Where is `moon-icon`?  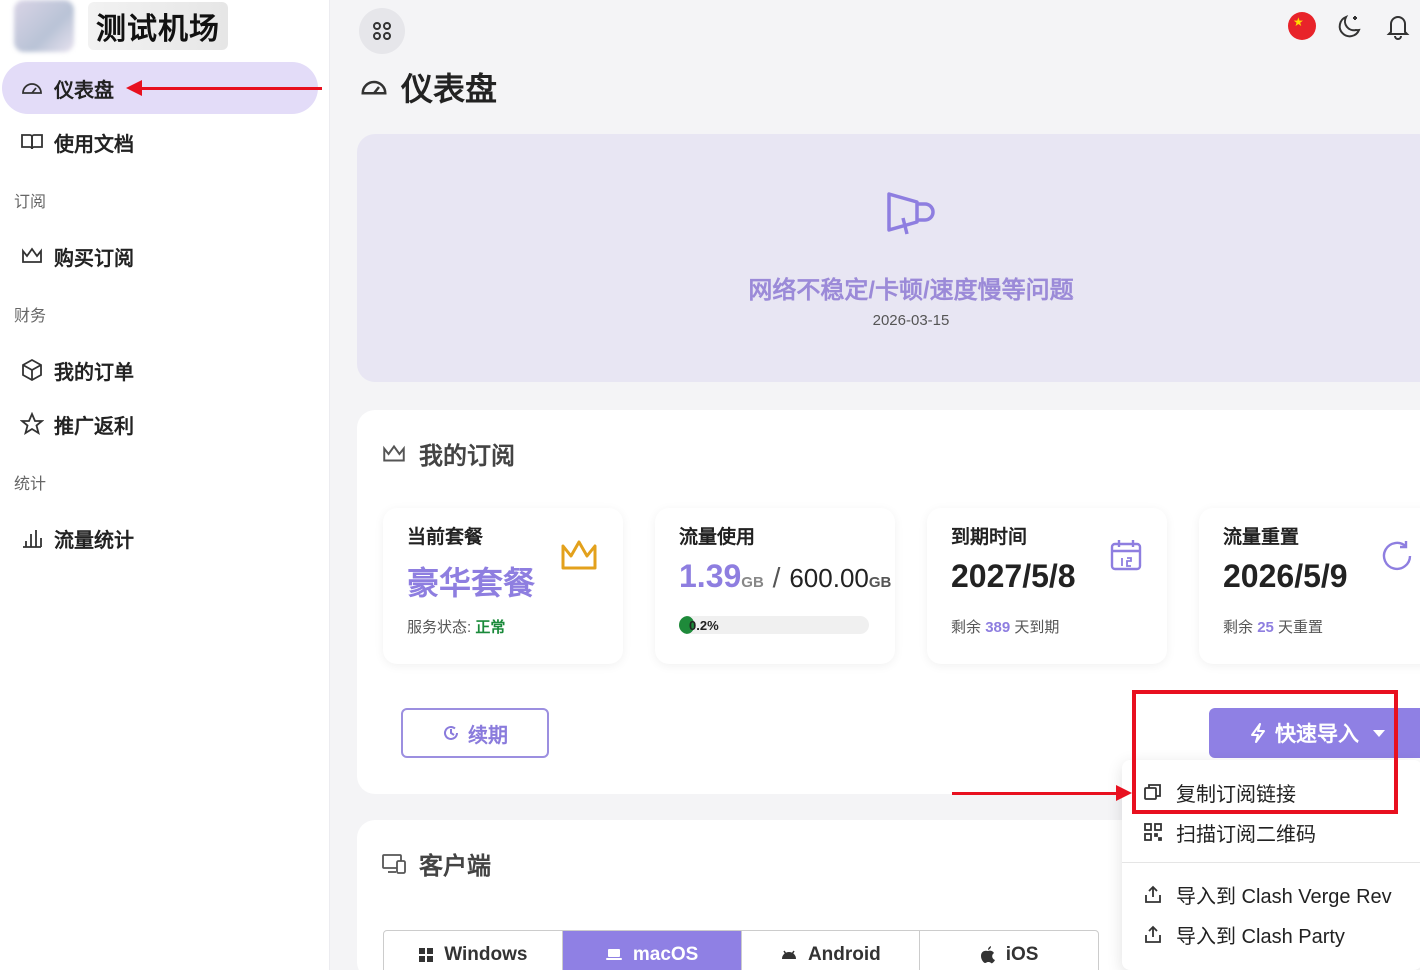
moon-icon is located at coordinates (1350, 26).